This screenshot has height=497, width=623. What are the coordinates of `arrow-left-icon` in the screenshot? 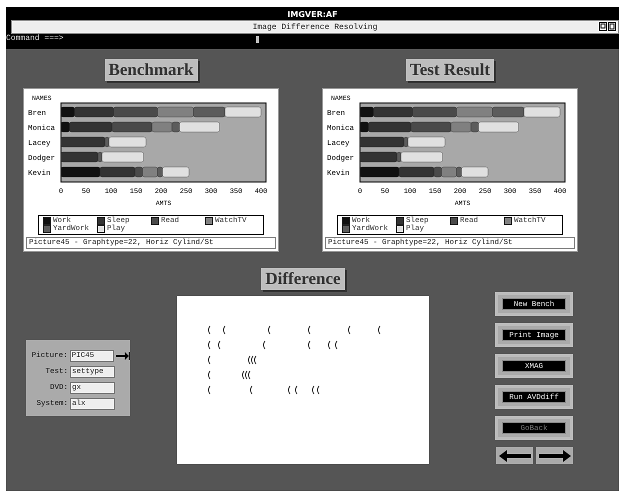 It's located at (514, 456).